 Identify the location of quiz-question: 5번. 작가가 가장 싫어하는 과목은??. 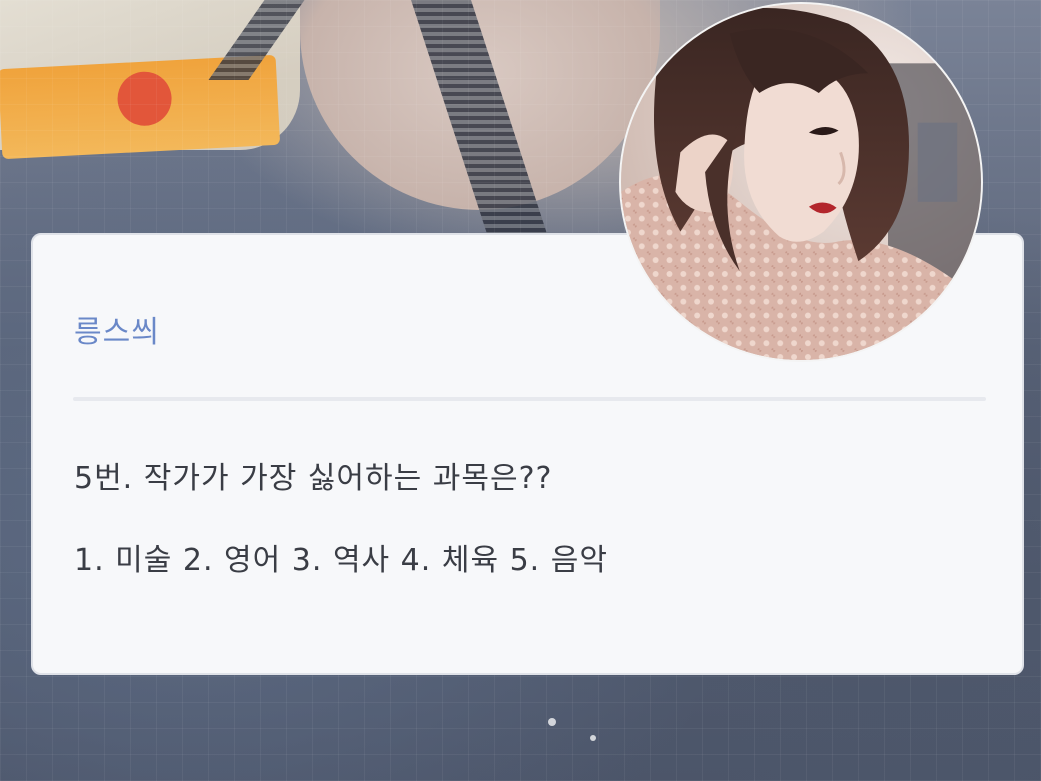
(313, 478).